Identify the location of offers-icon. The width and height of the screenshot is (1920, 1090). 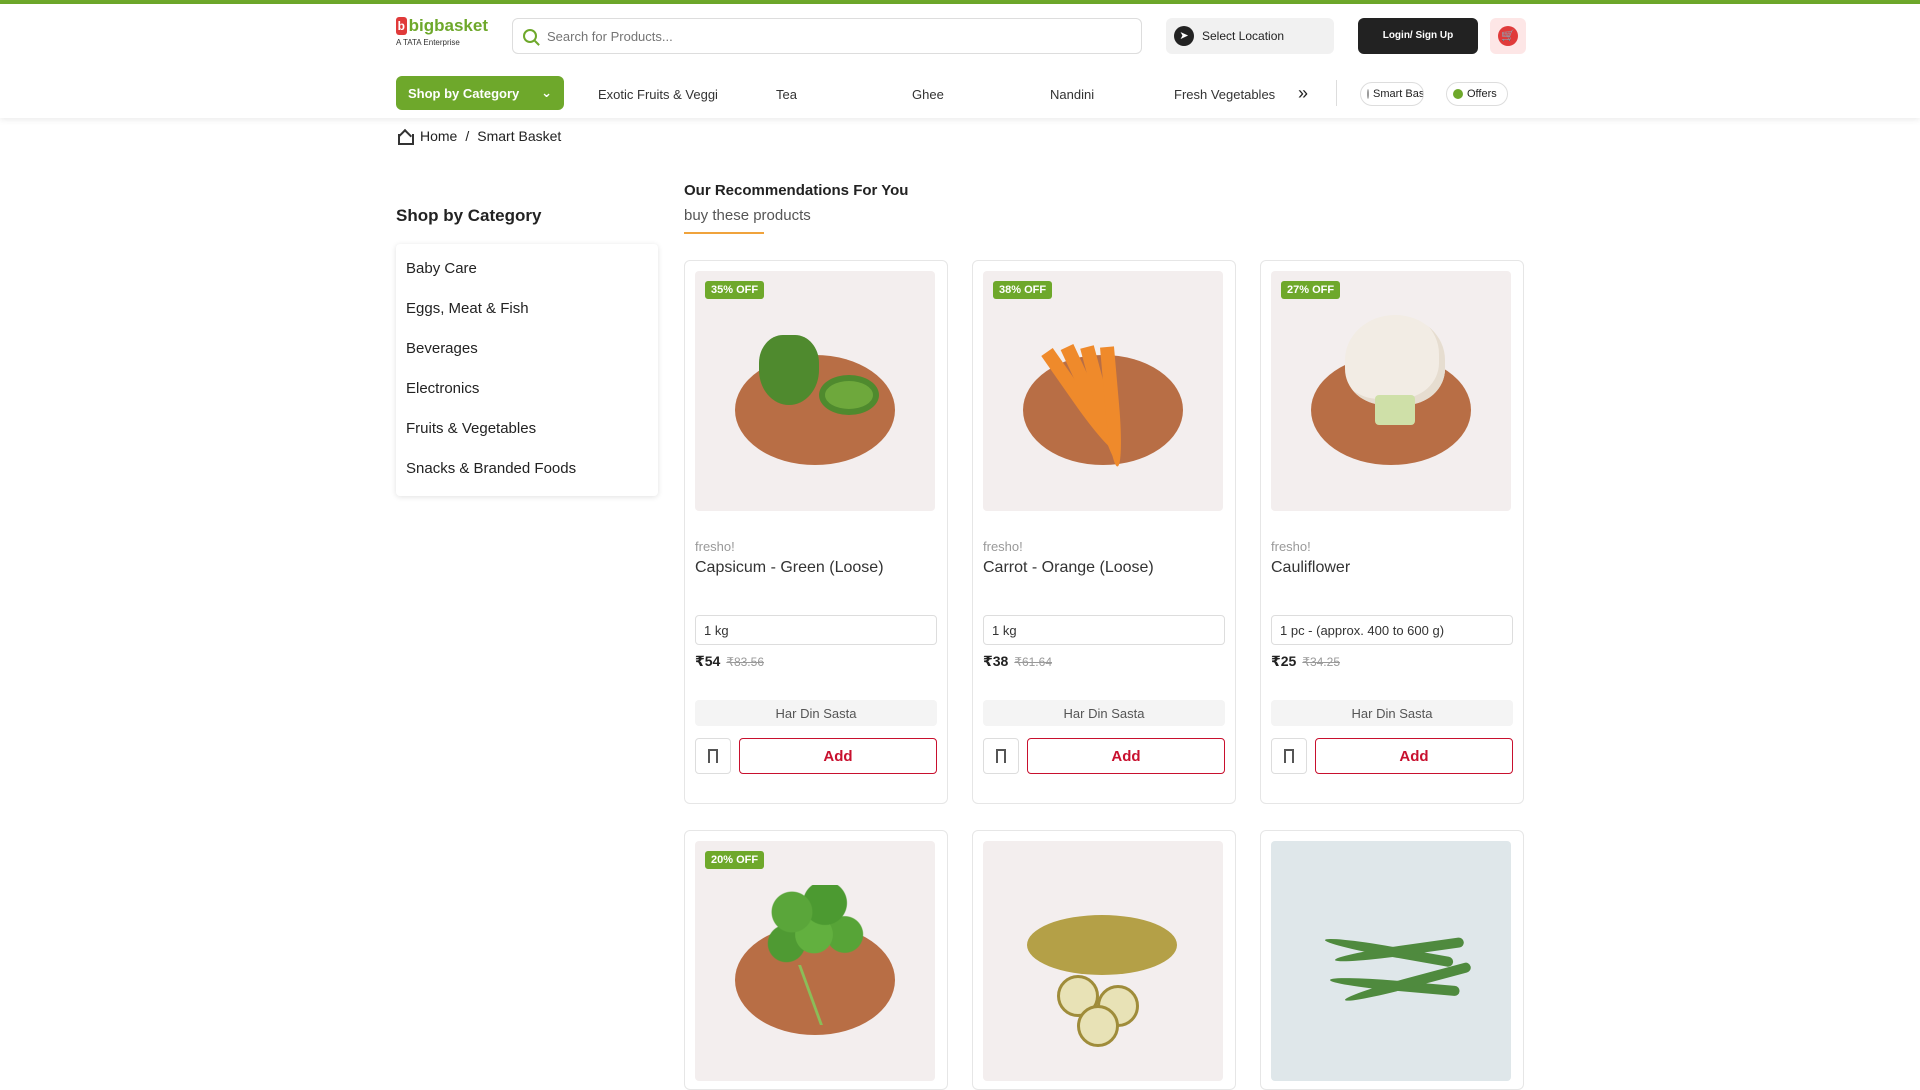
(1458, 94).